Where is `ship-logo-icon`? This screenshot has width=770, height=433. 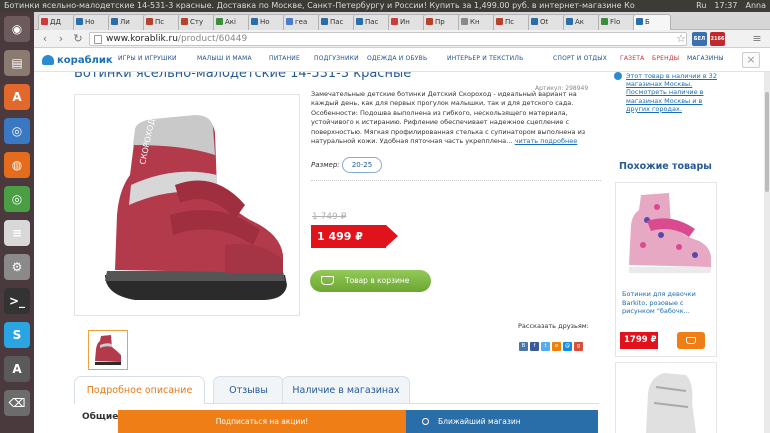
ship-logo-icon is located at coordinates (48, 60).